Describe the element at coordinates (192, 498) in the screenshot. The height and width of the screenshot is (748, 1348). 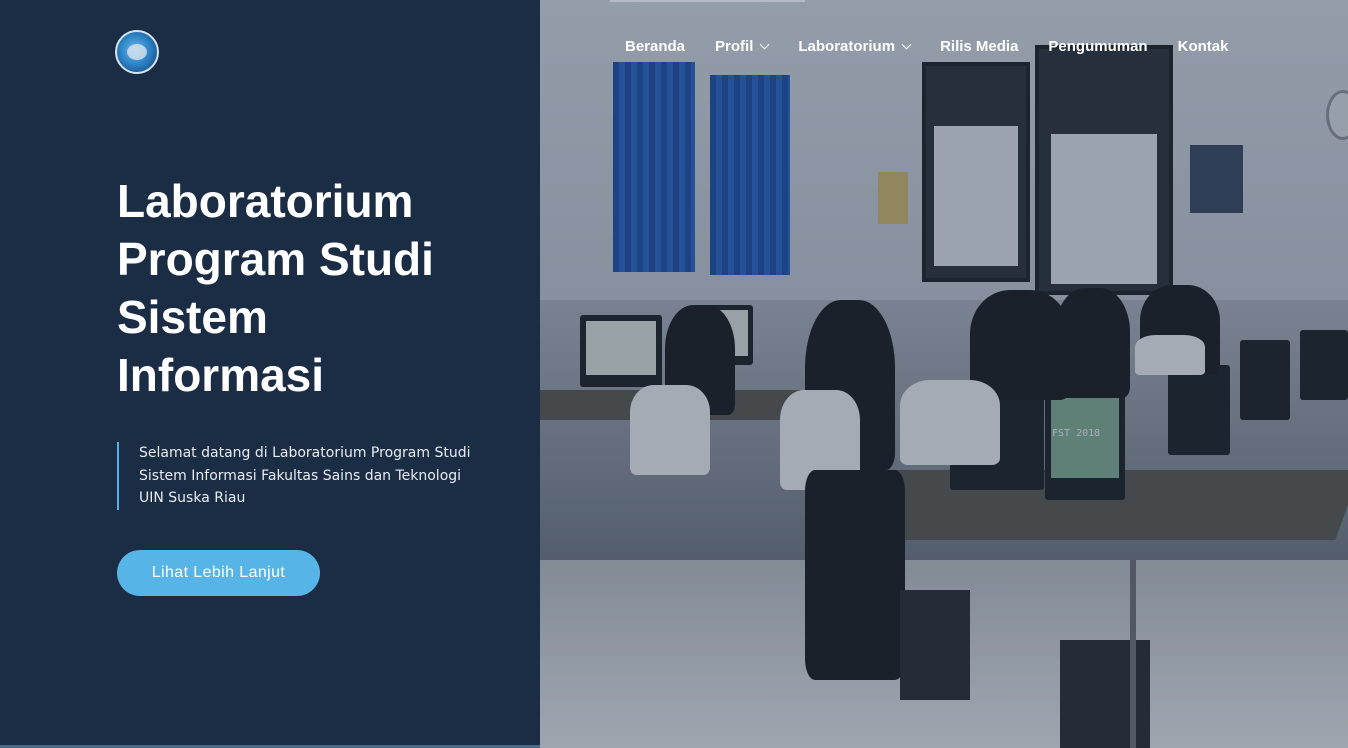
I see `intro-line: UIN Suska Riau` at that location.